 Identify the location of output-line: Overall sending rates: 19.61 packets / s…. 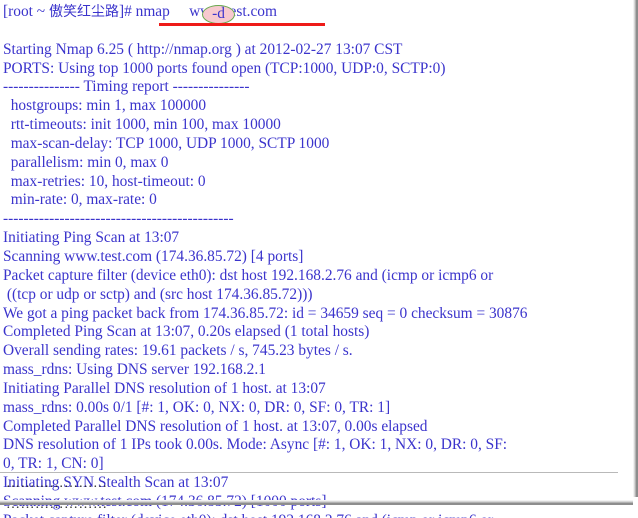
(178, 351).